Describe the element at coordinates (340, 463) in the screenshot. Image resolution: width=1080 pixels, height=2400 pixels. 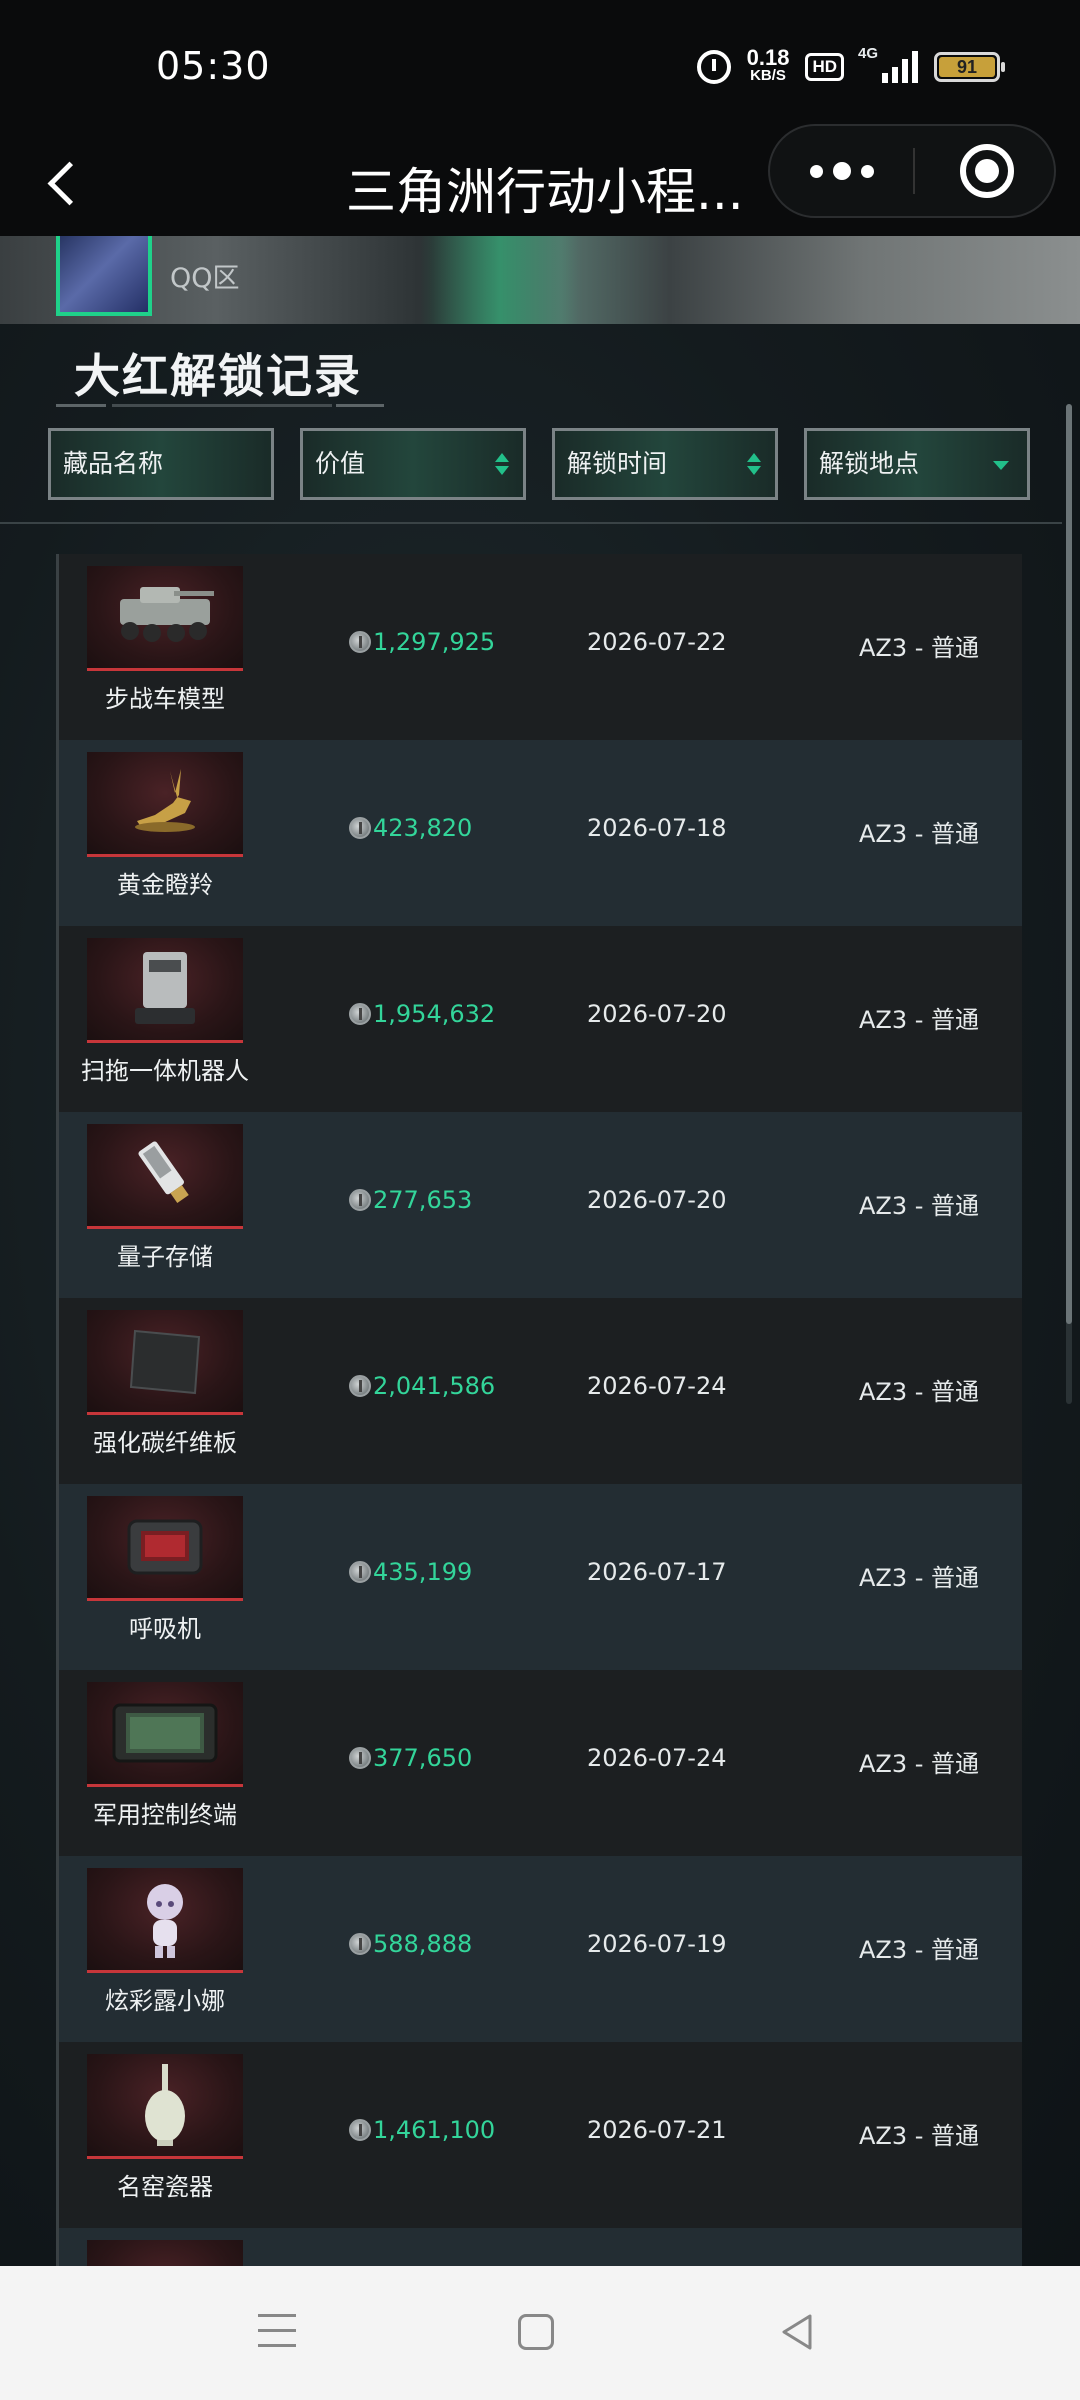
I see `sort-value-label: 价值` at that location.